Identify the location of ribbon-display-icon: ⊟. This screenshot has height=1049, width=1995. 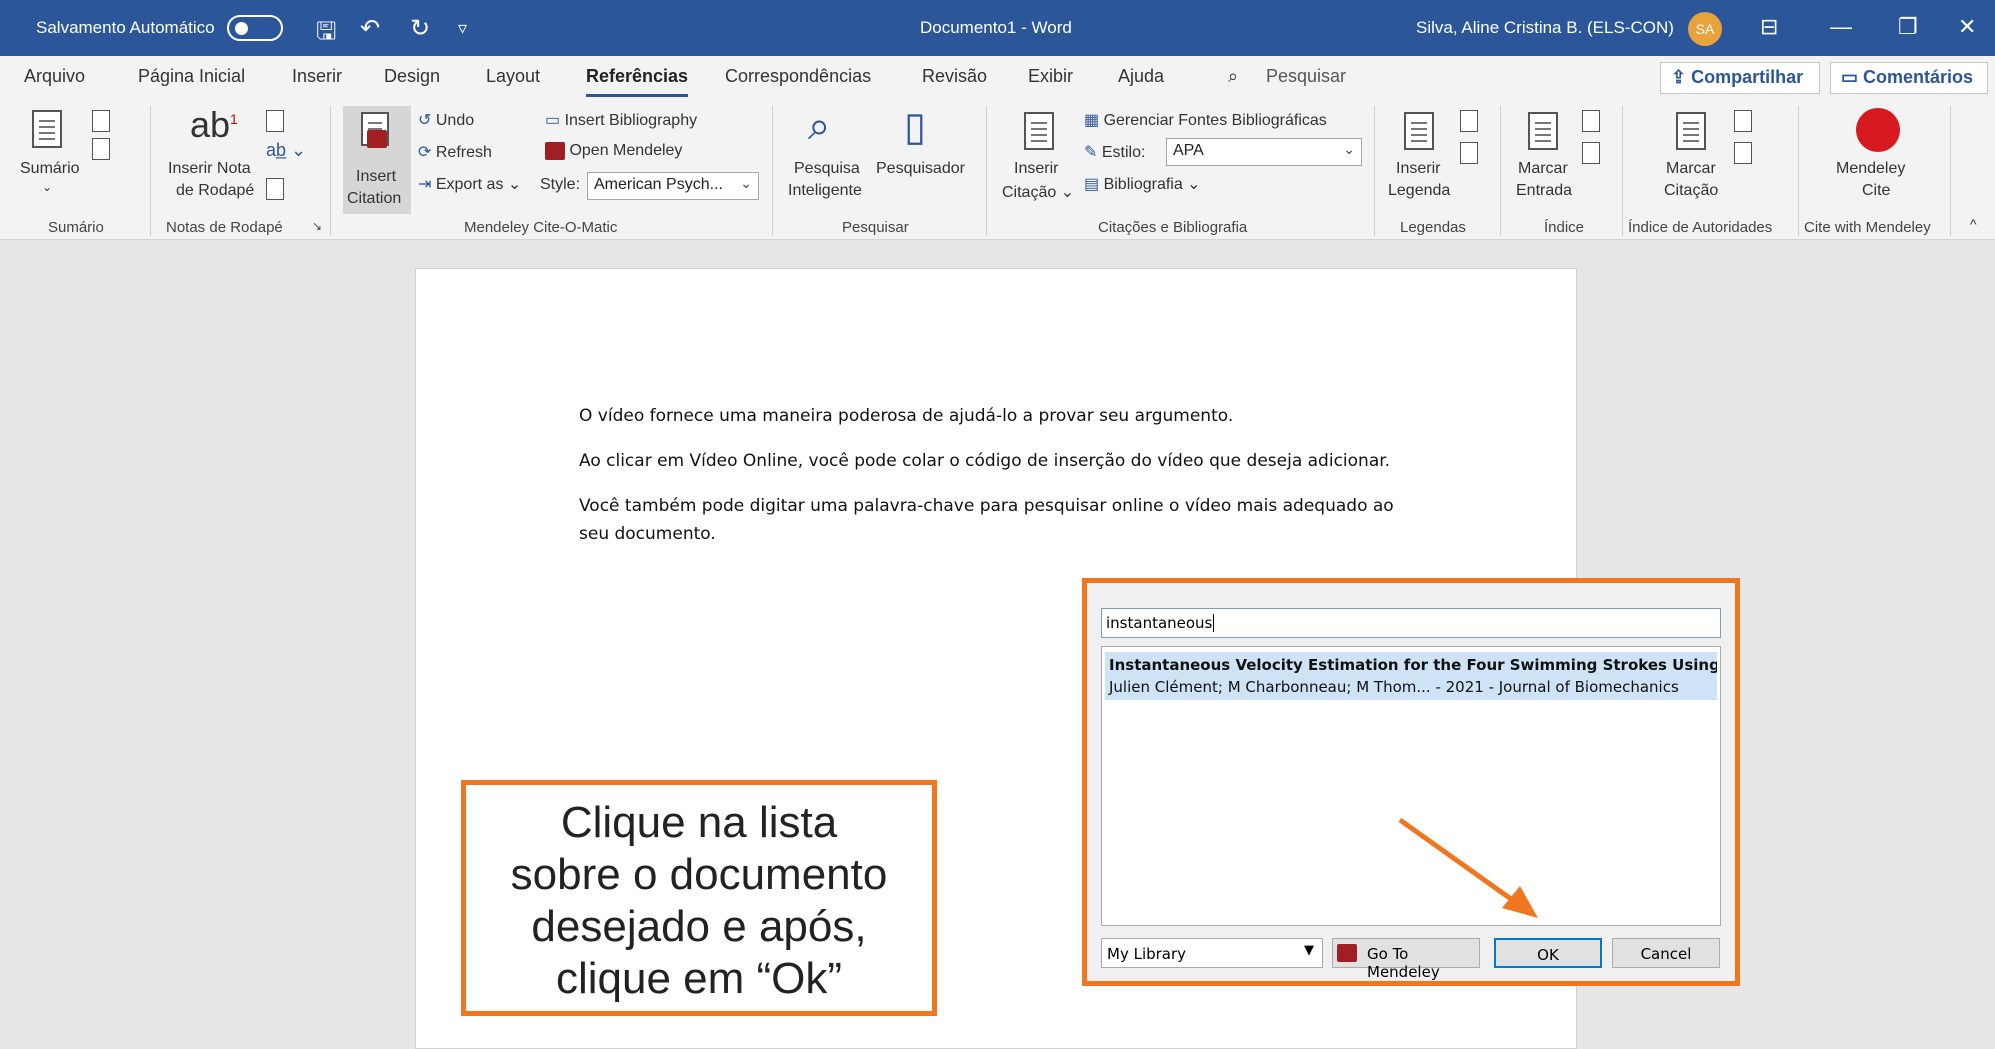
(1769, 27).